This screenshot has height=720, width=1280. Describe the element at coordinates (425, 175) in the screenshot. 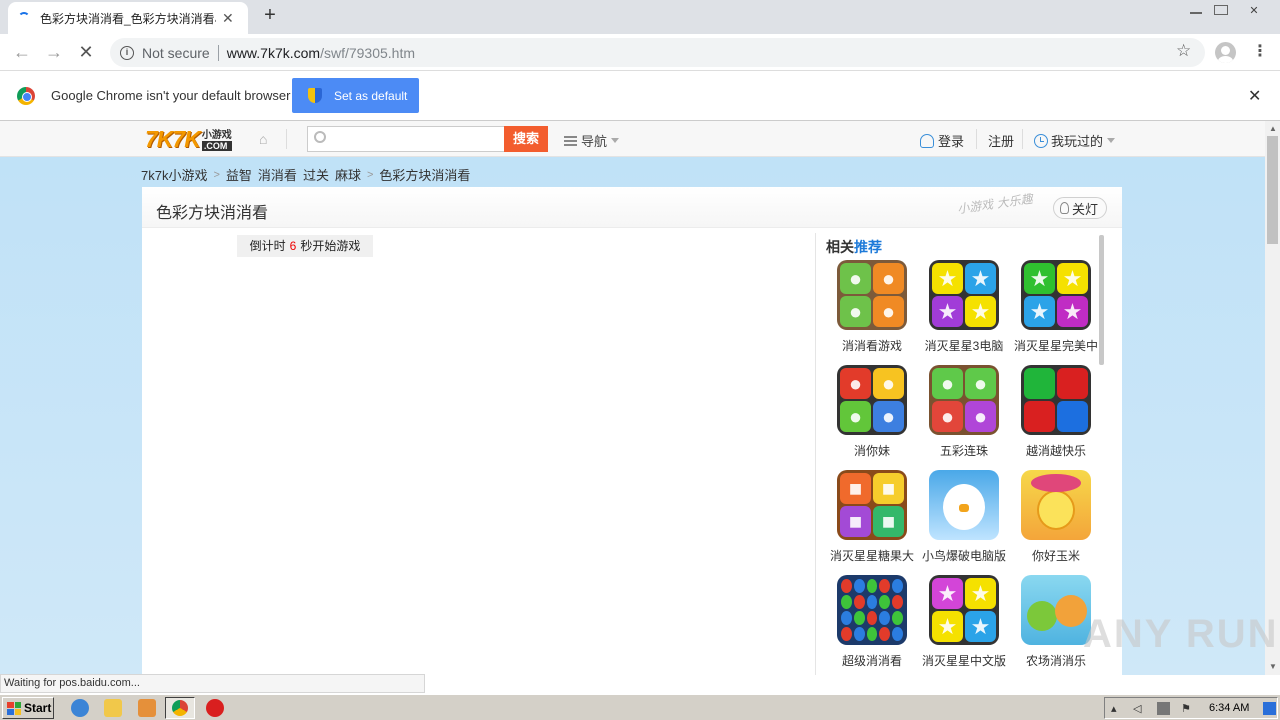

I see `breadcrumb-current: 色彩方块消消看` at that location.